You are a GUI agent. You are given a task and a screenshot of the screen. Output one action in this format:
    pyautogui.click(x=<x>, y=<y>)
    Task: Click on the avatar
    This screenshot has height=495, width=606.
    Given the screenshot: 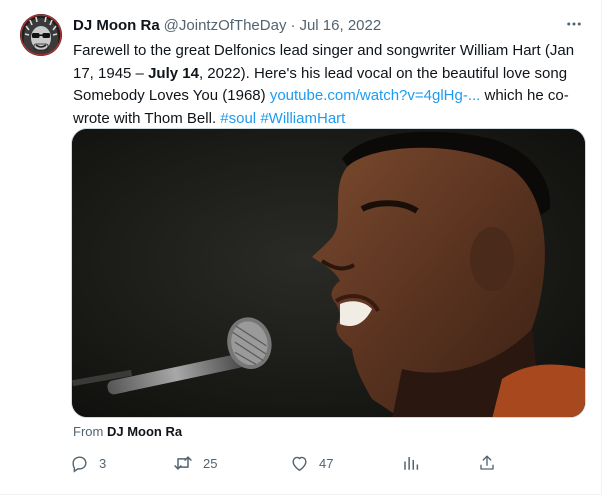 What is the action you would take?
    pyautogui.click(x=41, y=35)
    